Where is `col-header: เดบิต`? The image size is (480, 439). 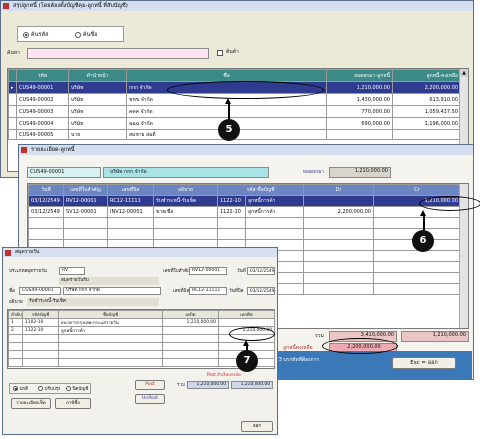 col-header: เดบิต is located at coordinates (190, 314).